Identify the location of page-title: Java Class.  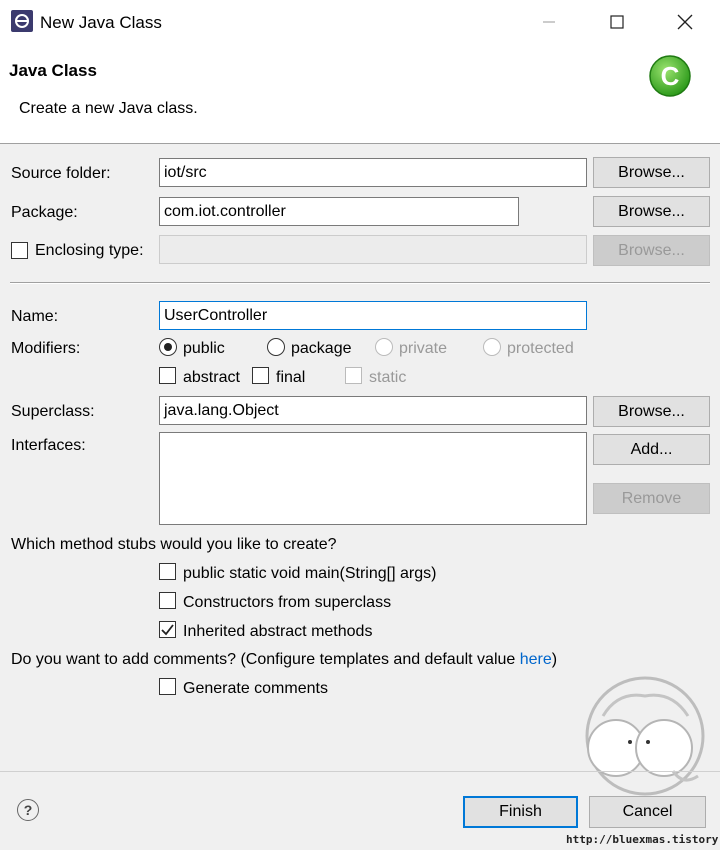
(53, 70).